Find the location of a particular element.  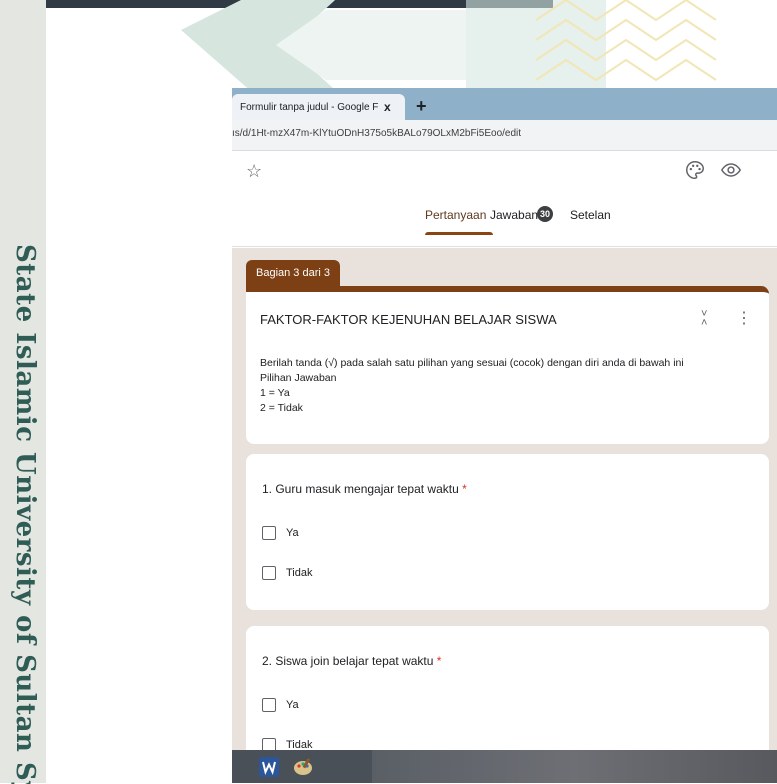

option-row: Tidak is located at coordinates (287, 573).